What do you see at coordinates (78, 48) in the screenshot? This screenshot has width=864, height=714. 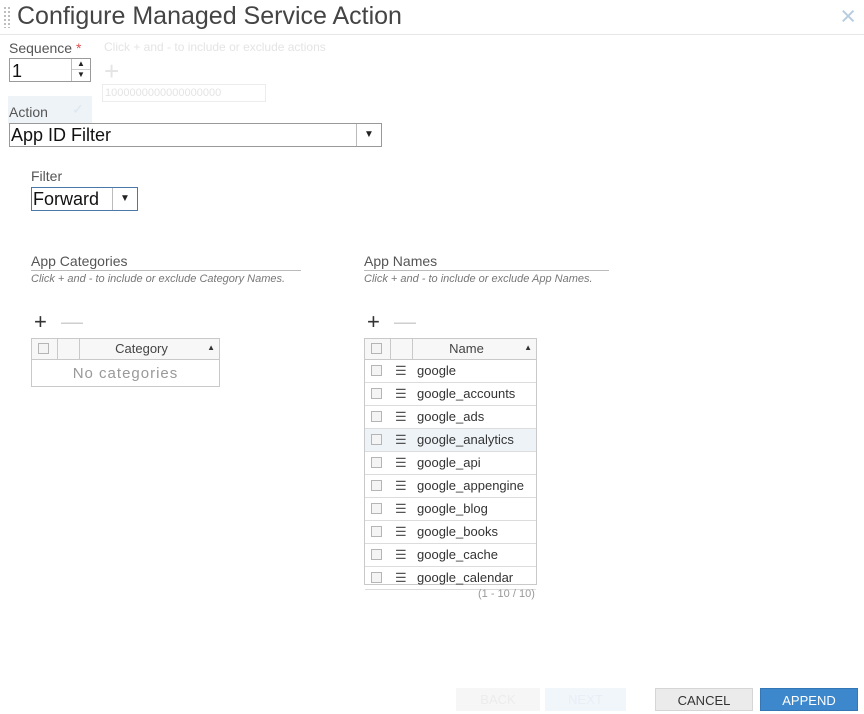 I see `required-icon: *` at bounding box center [78, 48].